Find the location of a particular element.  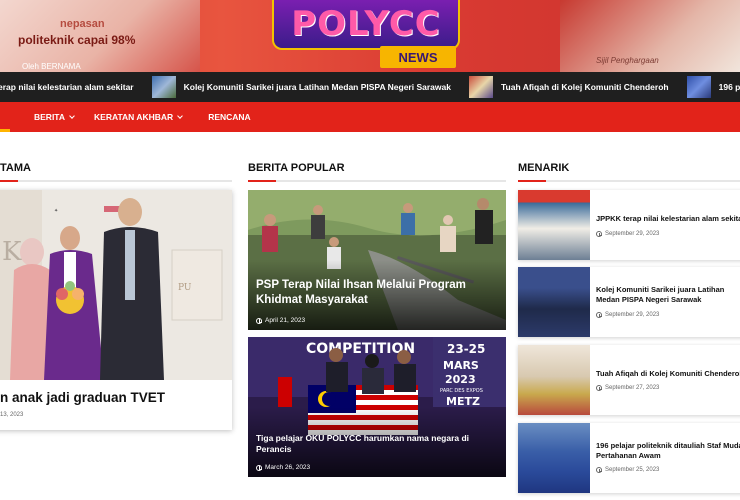

section-title-utama: TAMA is located at coordinates (15, 168).